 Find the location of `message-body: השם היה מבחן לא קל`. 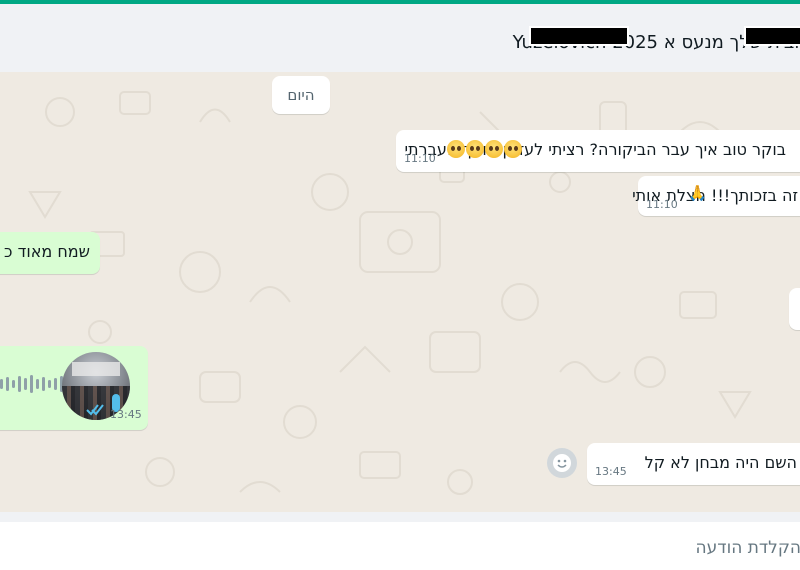

message-body: השם היה מבחן לא קל is located at coordinates (720, 462).